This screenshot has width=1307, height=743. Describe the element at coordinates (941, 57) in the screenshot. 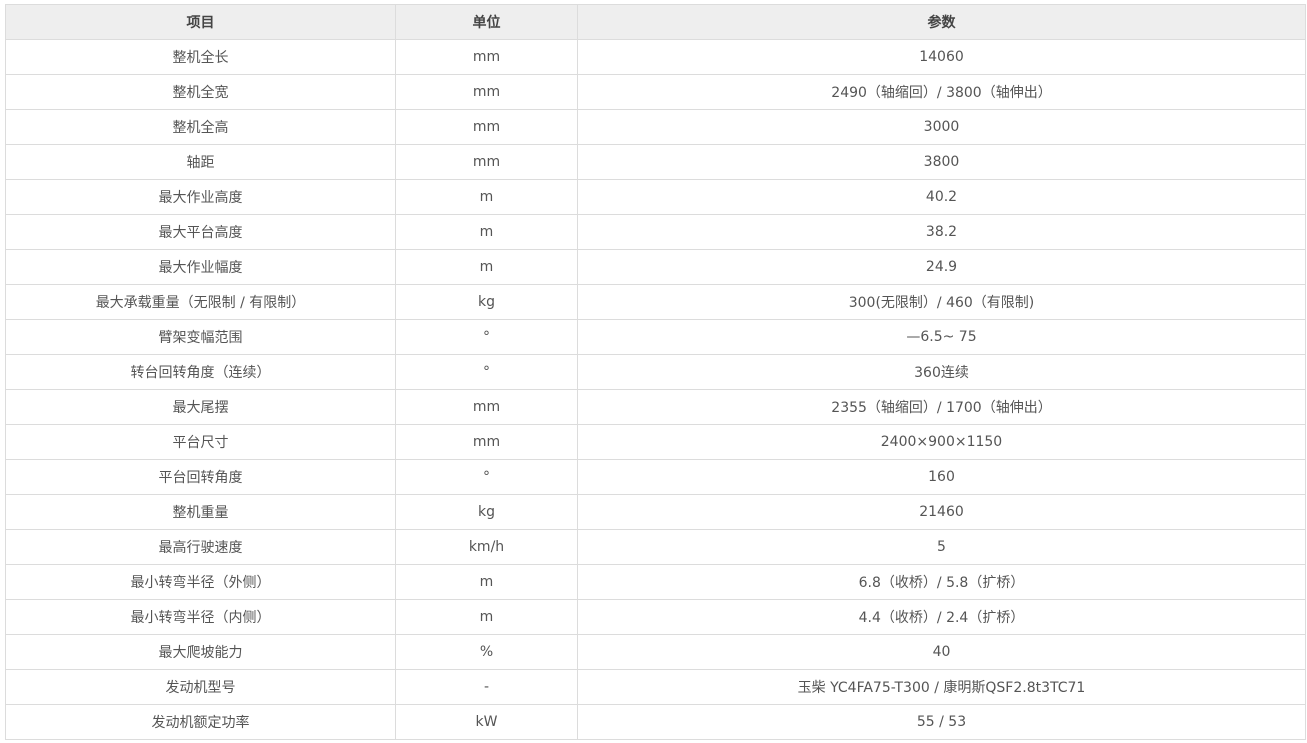

I see `value-cell: 14060` at that location.